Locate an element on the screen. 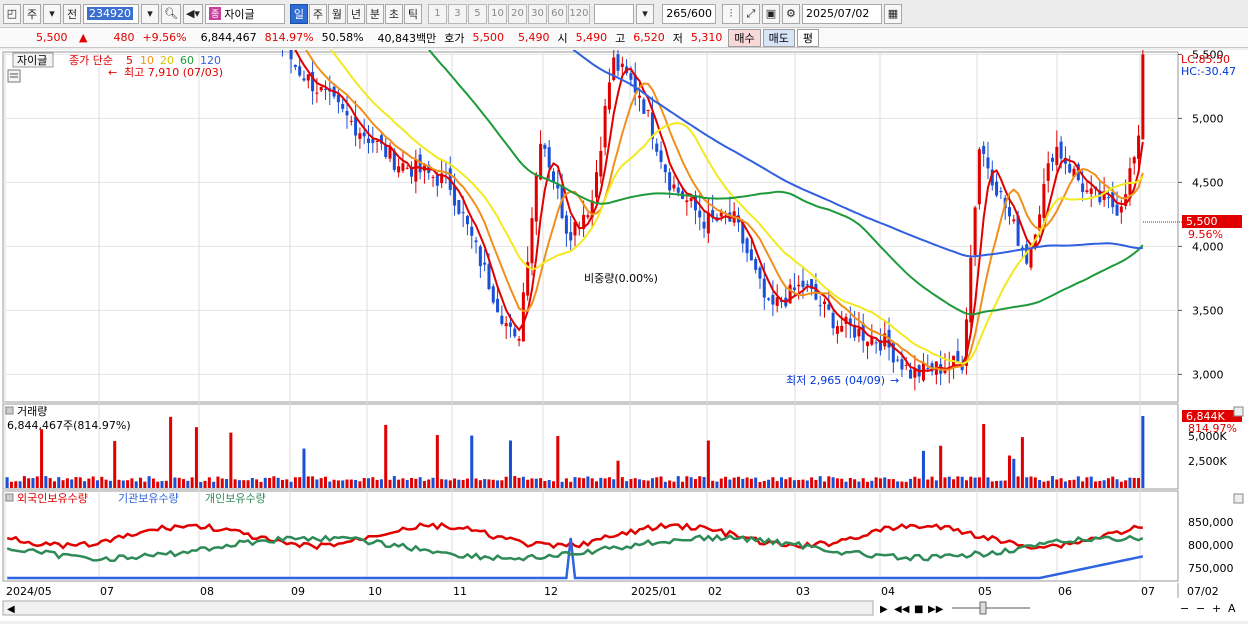 The height and width of the screenshot is (624, 1248). window-icon: ◰ is located at coordinates (12, 13).